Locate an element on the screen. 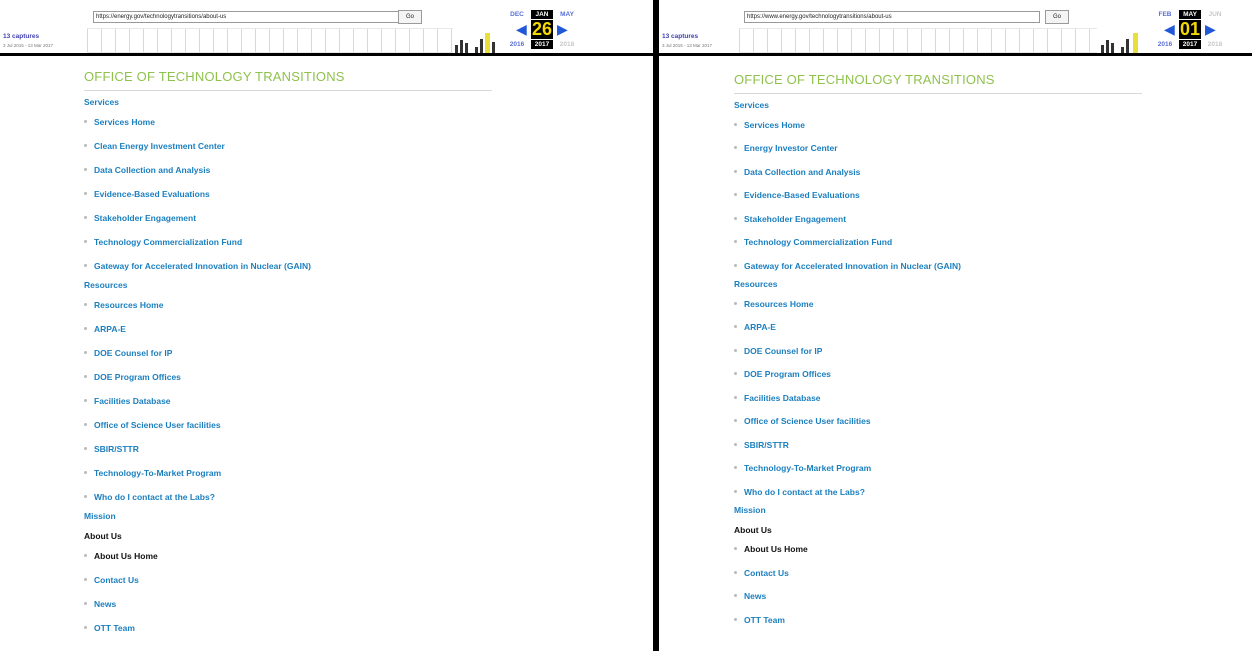  capture-bar is located at coordinates (493, 47).